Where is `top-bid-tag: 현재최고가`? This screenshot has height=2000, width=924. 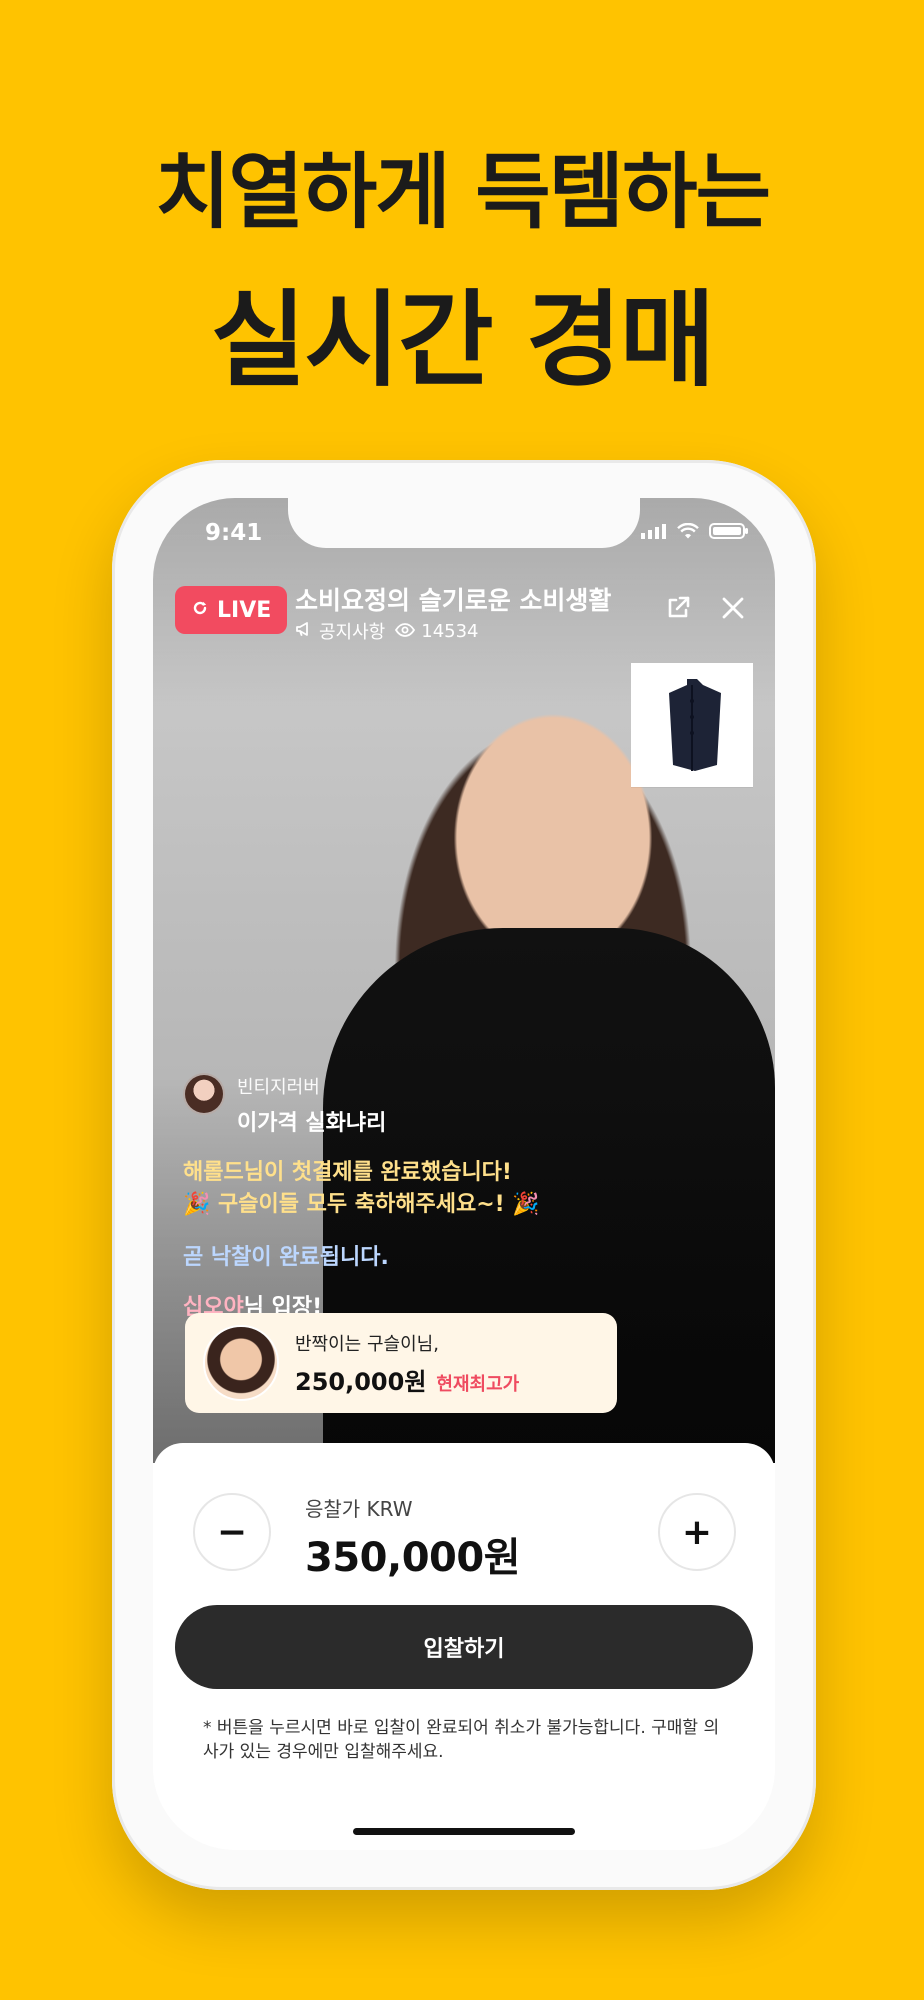 top-bid-tag: 현재최고가 is located at coordinates (478, 1384).